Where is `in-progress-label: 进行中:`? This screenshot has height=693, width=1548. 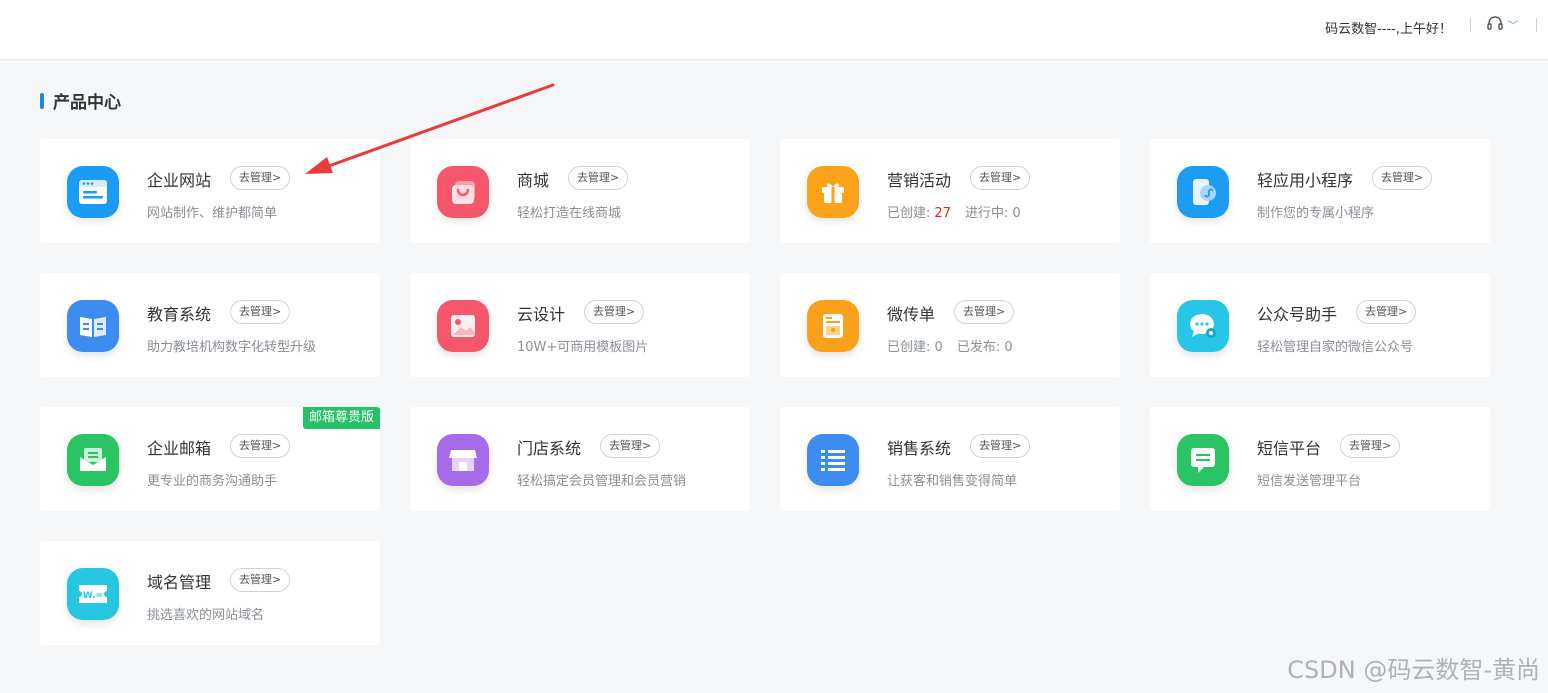
in-progress-label: 进行中: is located at coordinates (986, 213).